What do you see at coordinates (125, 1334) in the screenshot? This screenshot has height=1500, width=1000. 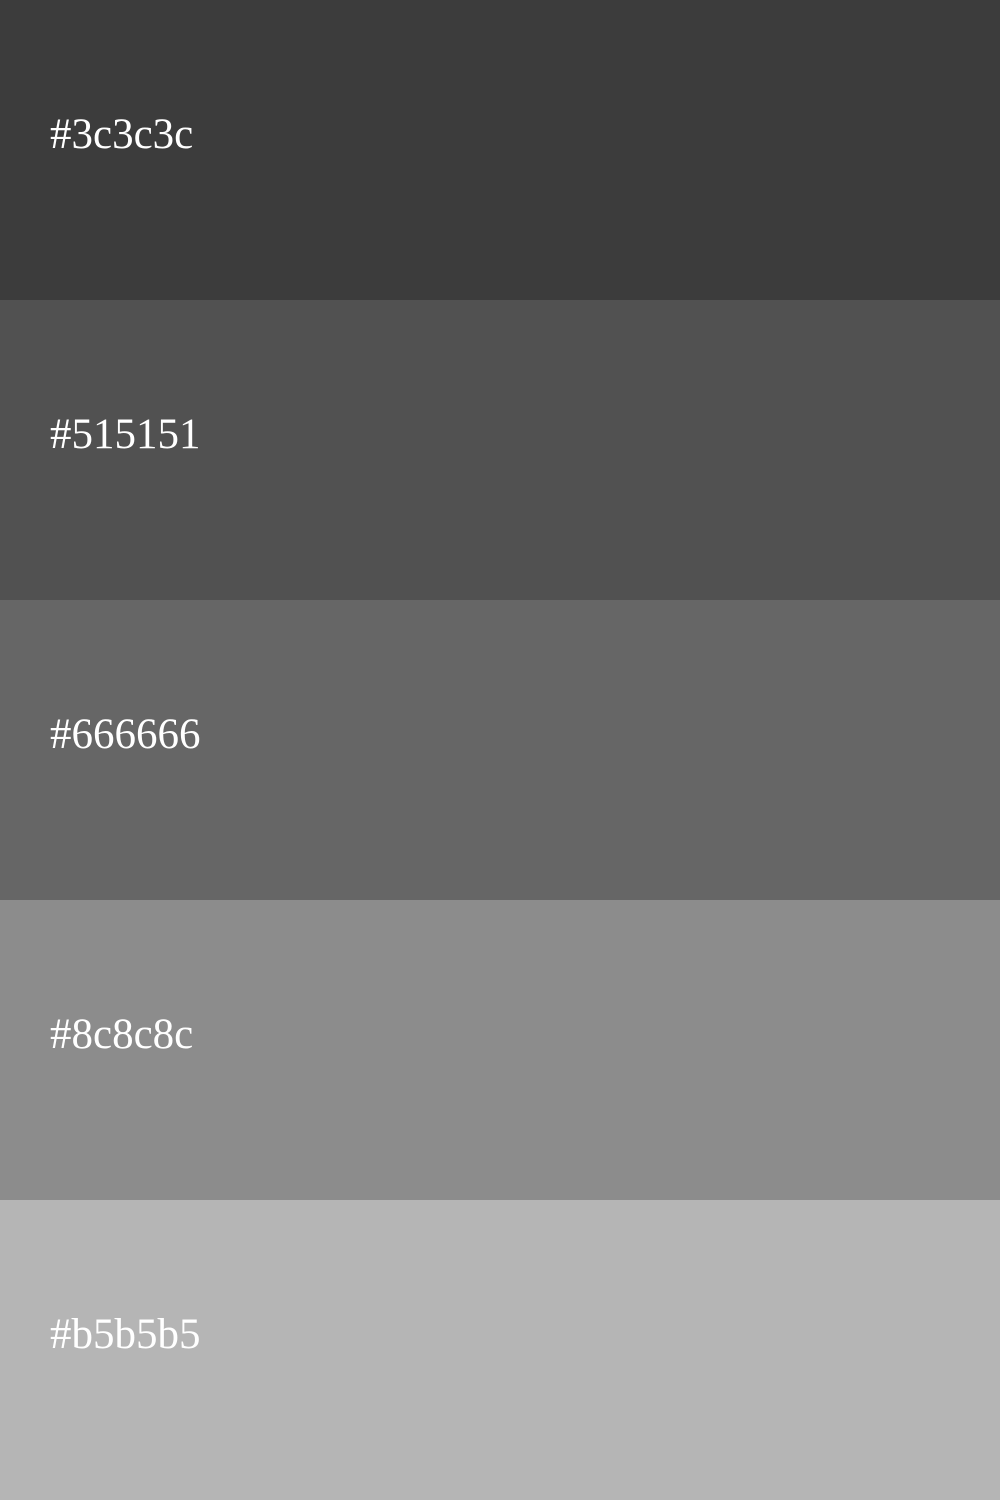 I see `swatch-hex-label: #b5b5b5` at bounding box center [125, 1334].